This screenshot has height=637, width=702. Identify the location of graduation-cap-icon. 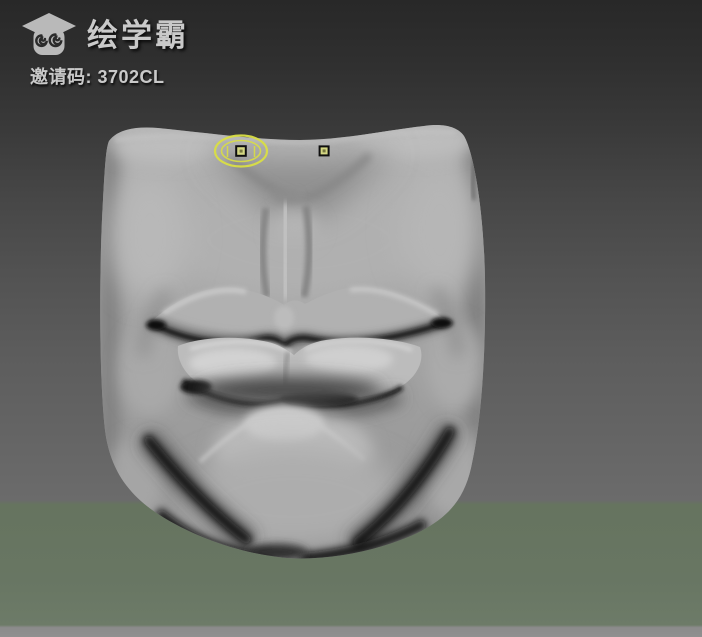
(49, 34).